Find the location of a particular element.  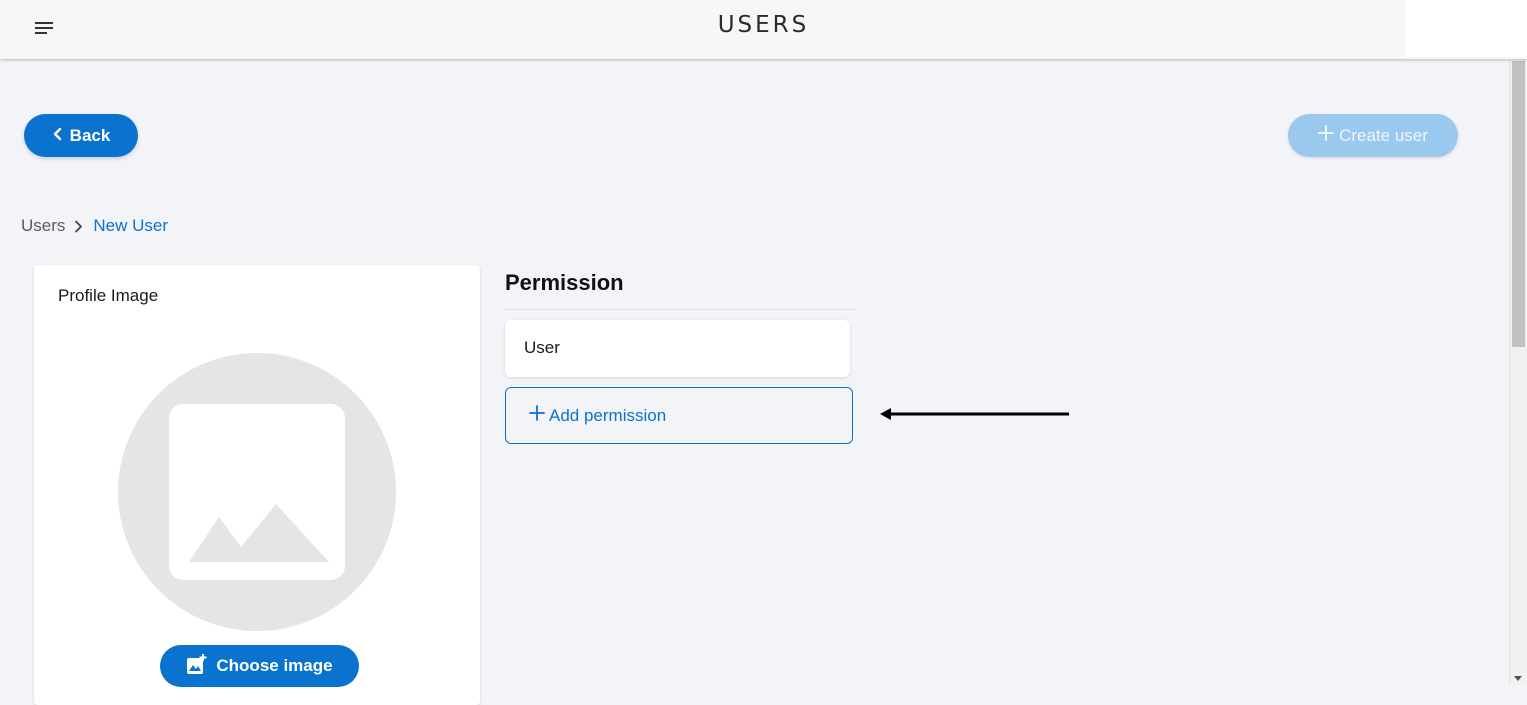

permission-heading: Permission is located at coordinates (564, 282).